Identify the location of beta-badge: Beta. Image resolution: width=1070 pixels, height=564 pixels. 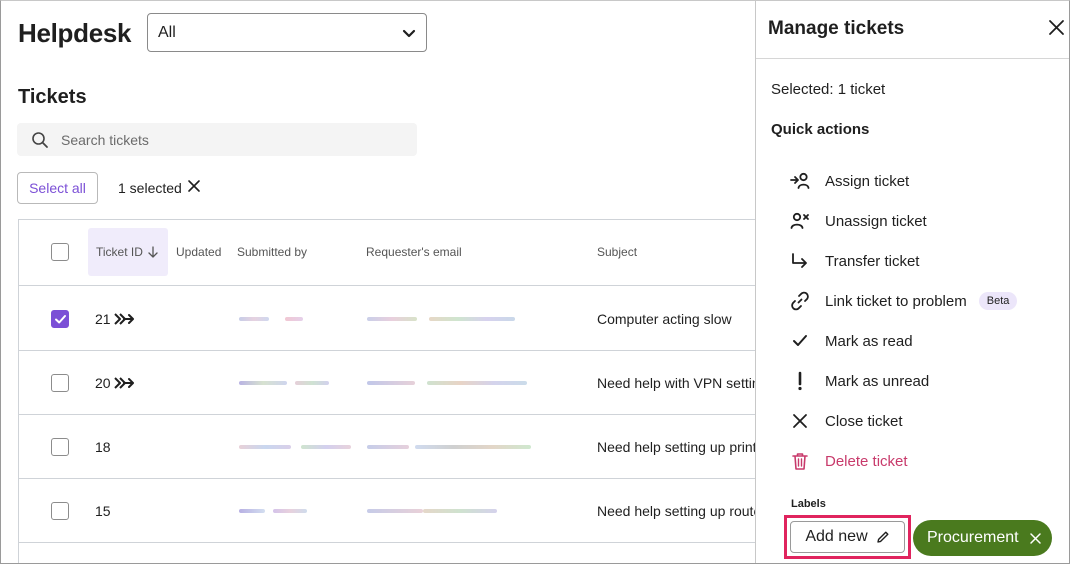
(998, 301).